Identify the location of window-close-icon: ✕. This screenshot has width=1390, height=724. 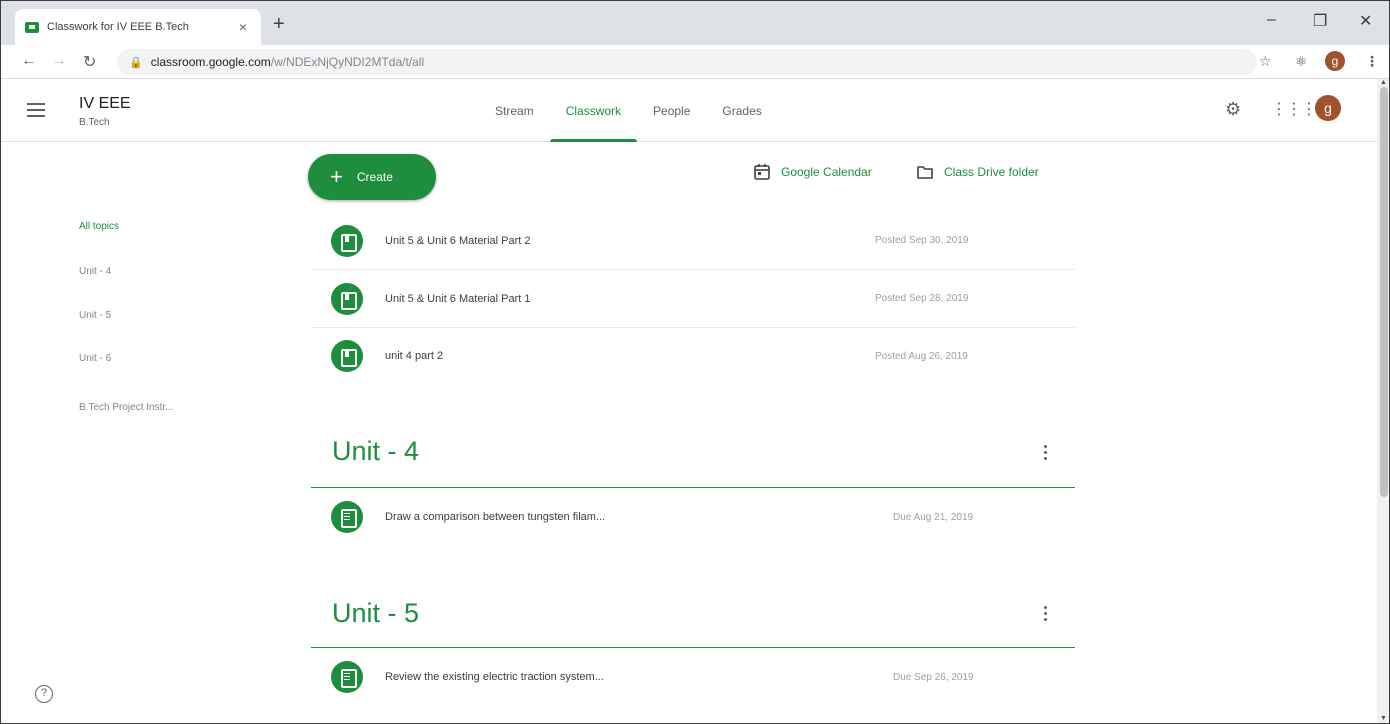
(1365, 21).